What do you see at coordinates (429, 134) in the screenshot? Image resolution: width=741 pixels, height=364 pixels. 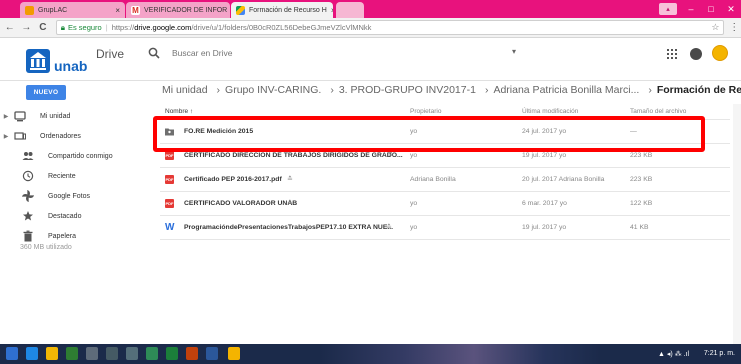 I see `red-highlight-box` at bounding box center [429, 134].